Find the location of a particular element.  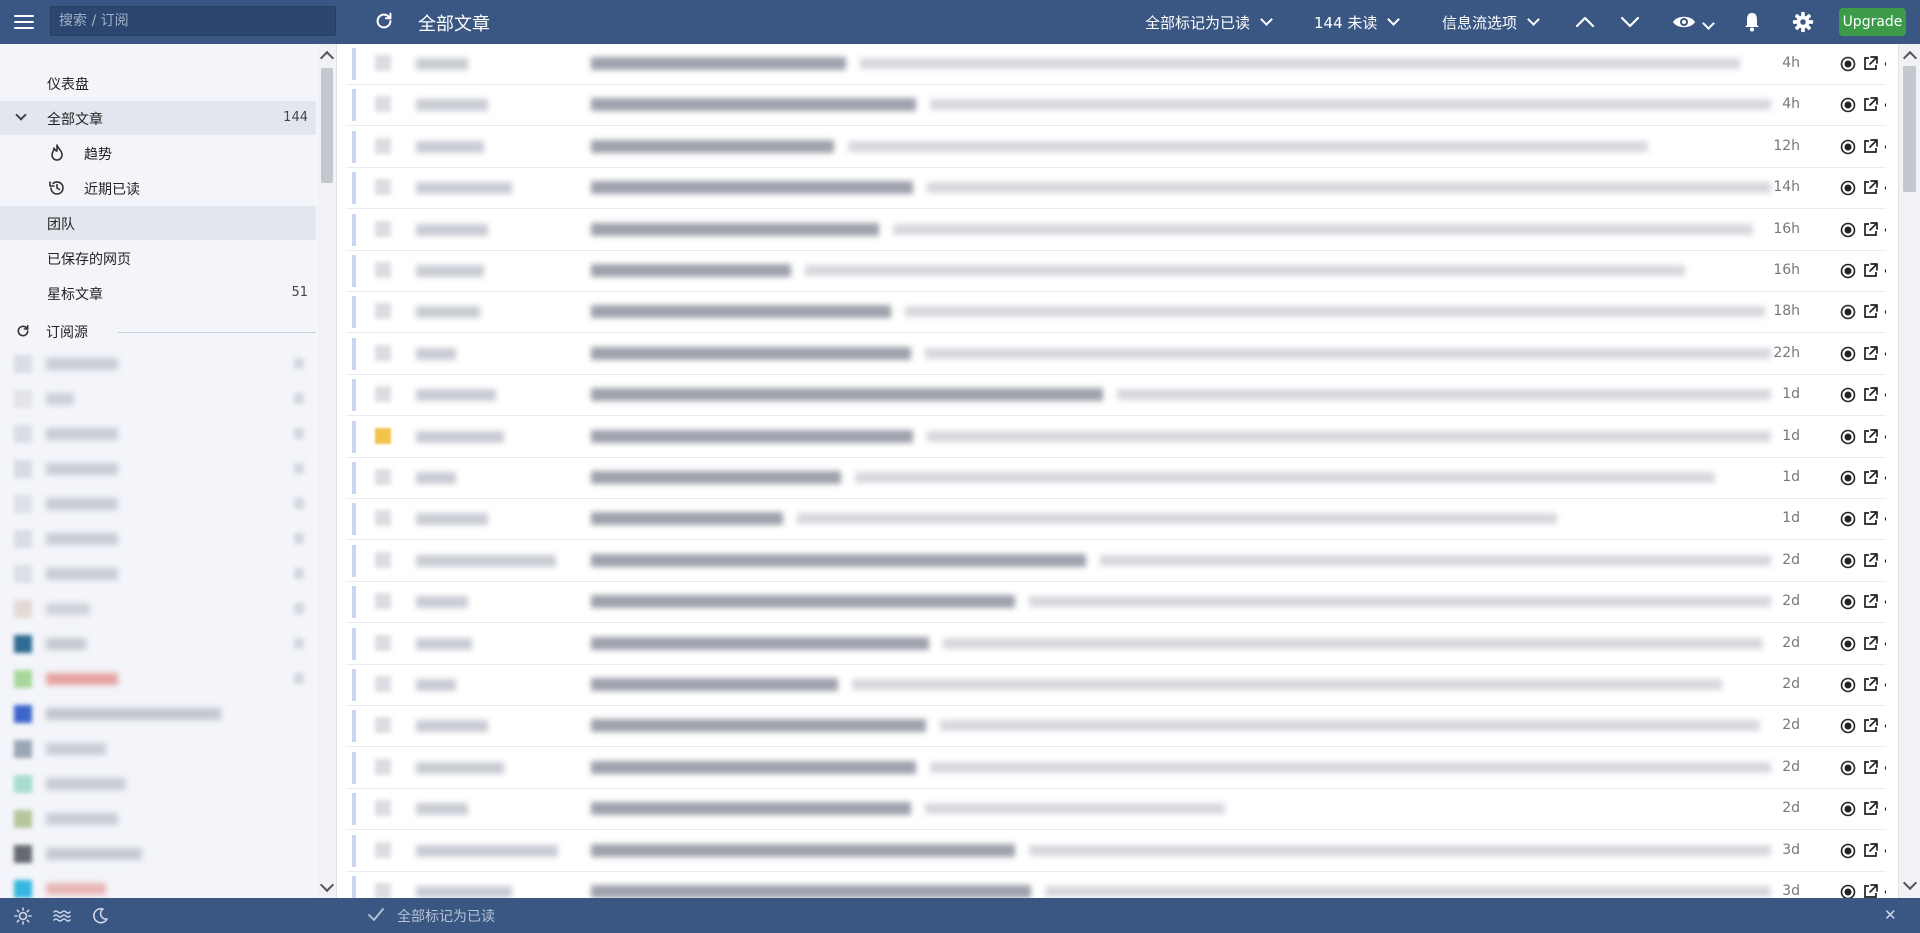

article-row: 18h is located at coordinates (1116, 313).